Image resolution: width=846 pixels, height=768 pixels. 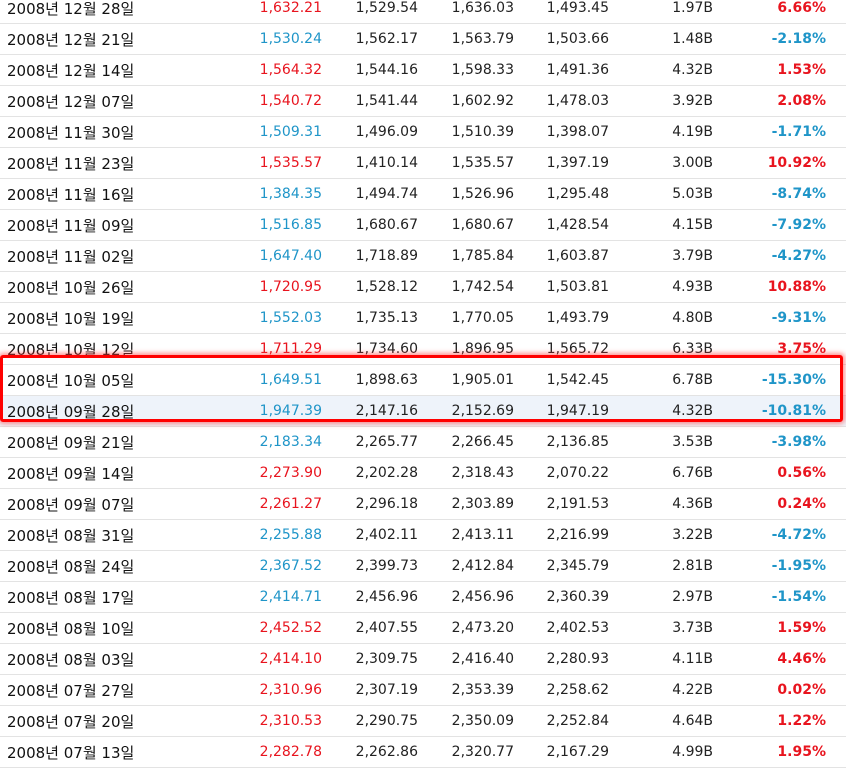 What do you see at coordinates (577, 442) in the screenshot?
I see `row-low: 2,136.85` at bounding box center [577, 442].